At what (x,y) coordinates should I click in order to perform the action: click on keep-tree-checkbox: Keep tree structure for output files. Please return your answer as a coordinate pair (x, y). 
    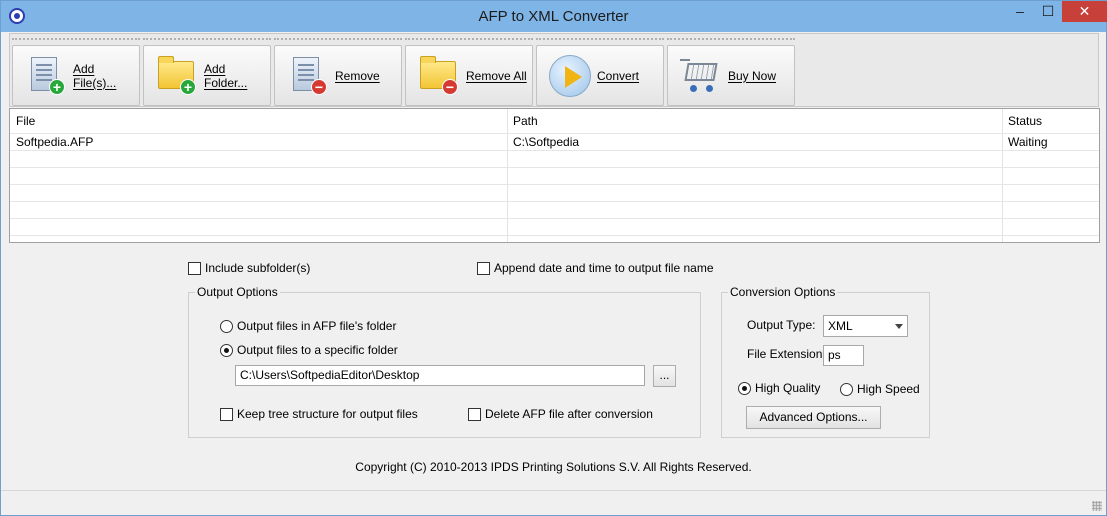
    Looking at the image, I should click on (319, 414).